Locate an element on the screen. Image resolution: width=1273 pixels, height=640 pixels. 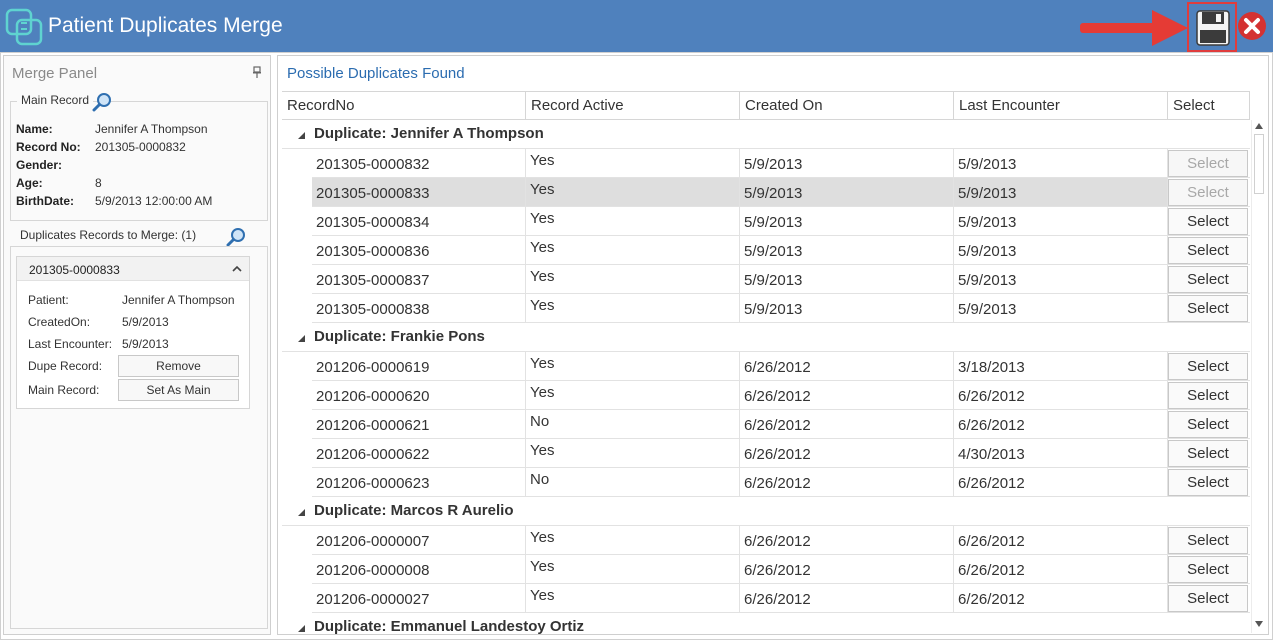
record-no-cell: 201206-0000622 is located at coordinates (419, 453).